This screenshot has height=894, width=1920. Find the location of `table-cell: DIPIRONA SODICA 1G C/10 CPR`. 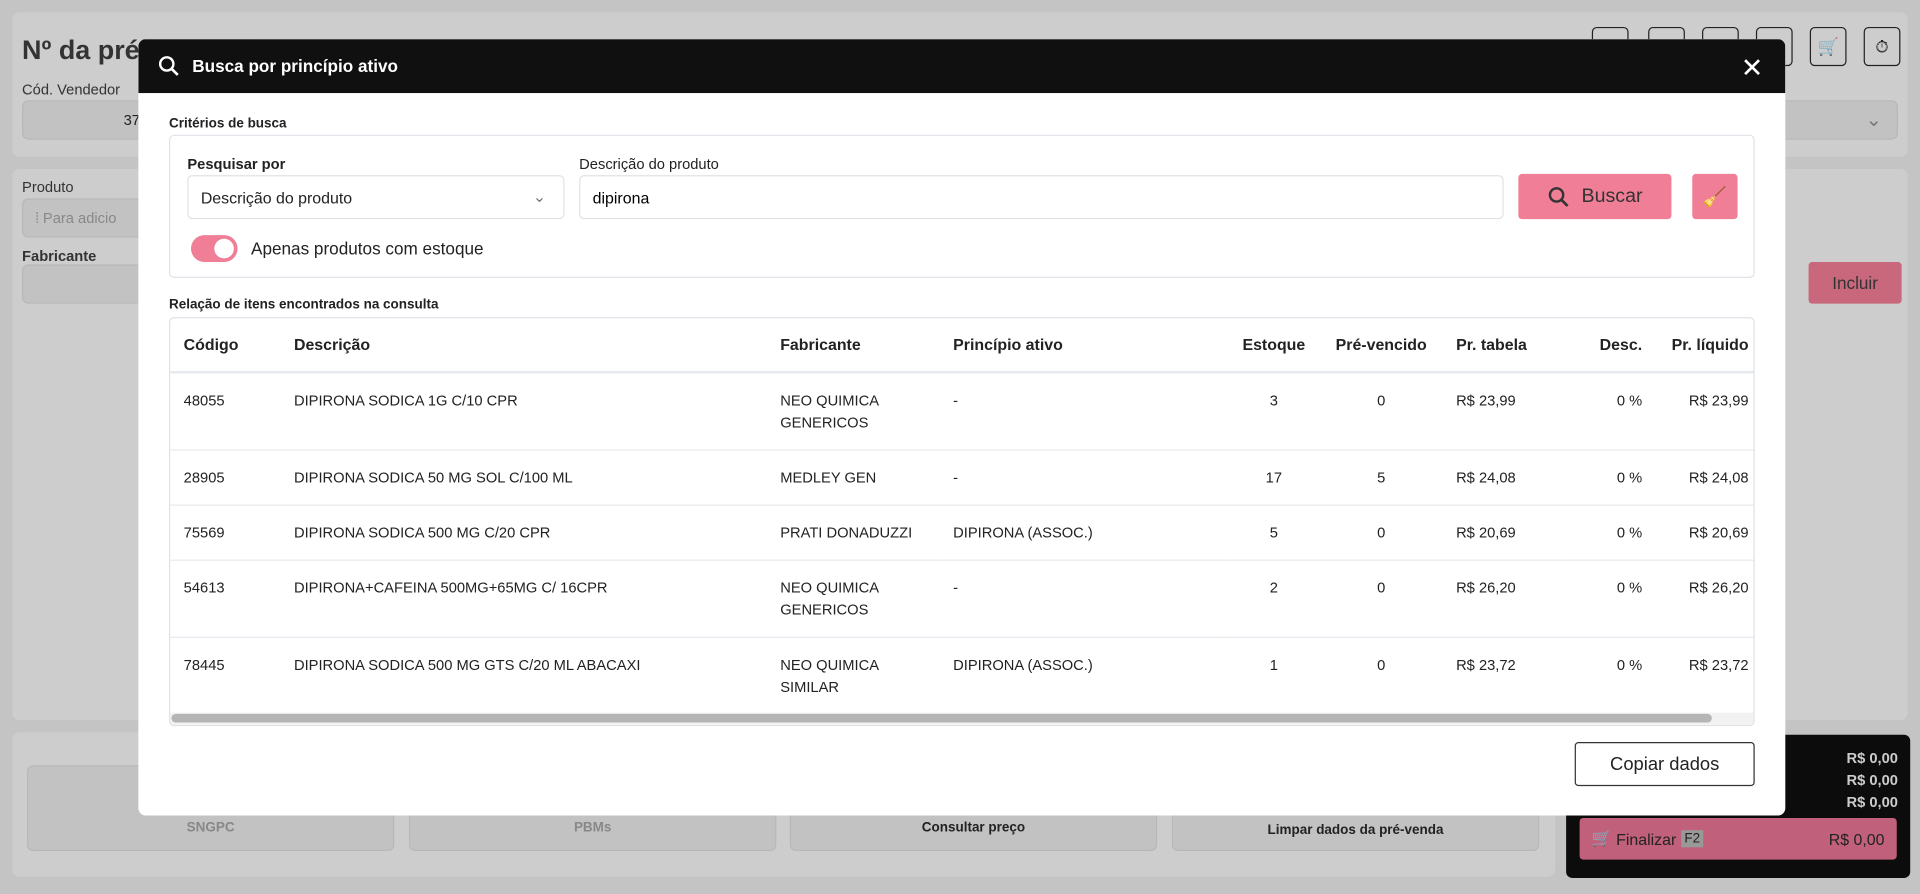

table-cell: DIPIRONA SODICA 1G C/10 CPR is located at coordinates (523, 411).